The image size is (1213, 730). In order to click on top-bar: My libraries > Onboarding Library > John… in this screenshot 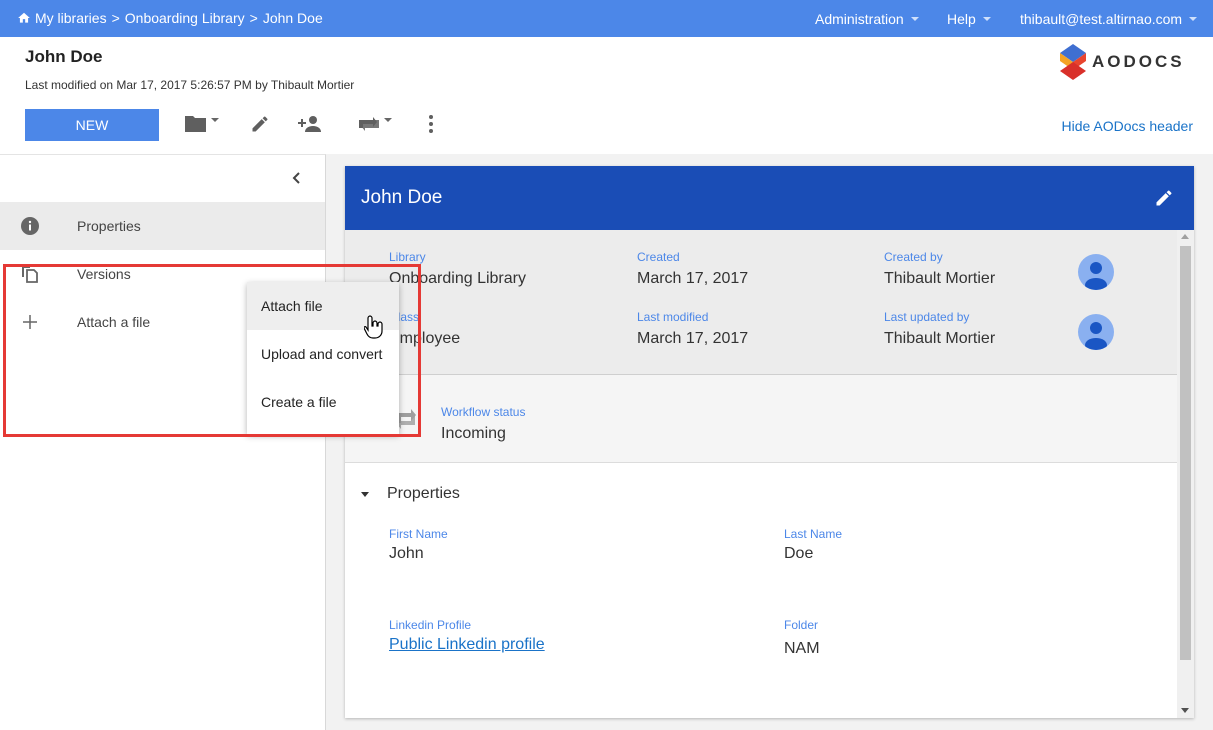, I will do `click(606, 18)`.